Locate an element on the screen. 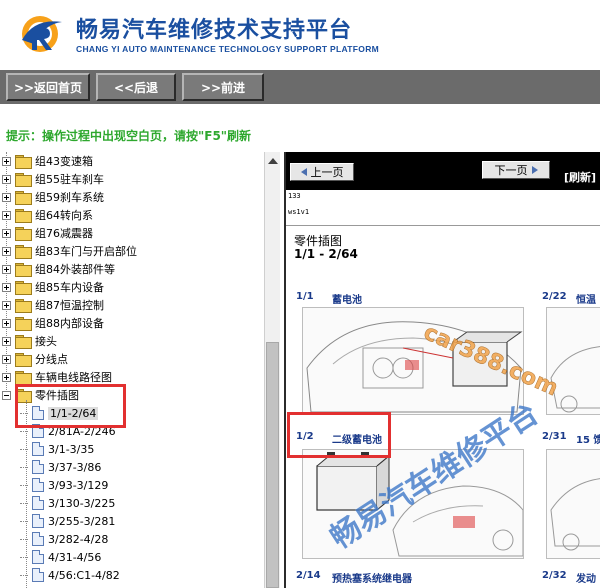  refresh-link: [刷新] is located at coordinates (580, 177).